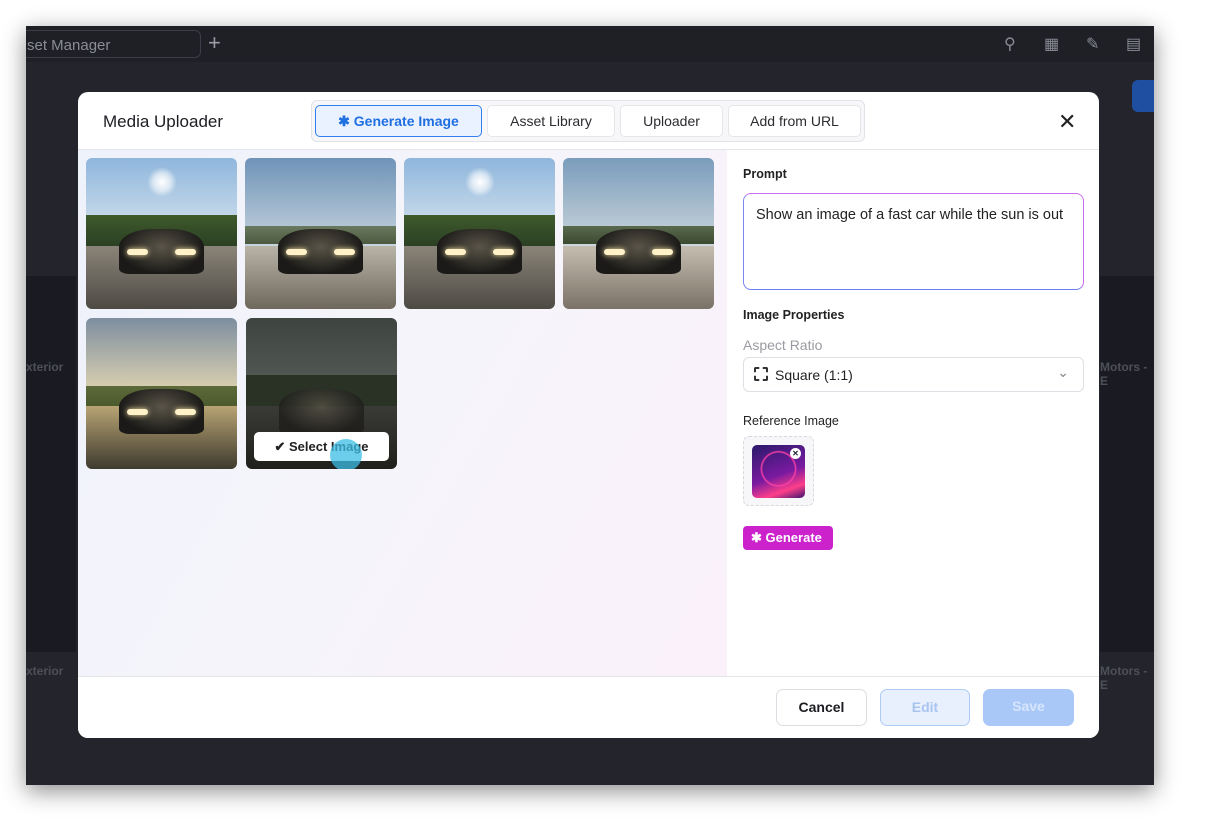 This screenshot has width=1205, height=836. What do you see at coordinates (1135, 43) in the screenshot?
I see `calendar-icon: ▤` at bounding box center [1135, 43].